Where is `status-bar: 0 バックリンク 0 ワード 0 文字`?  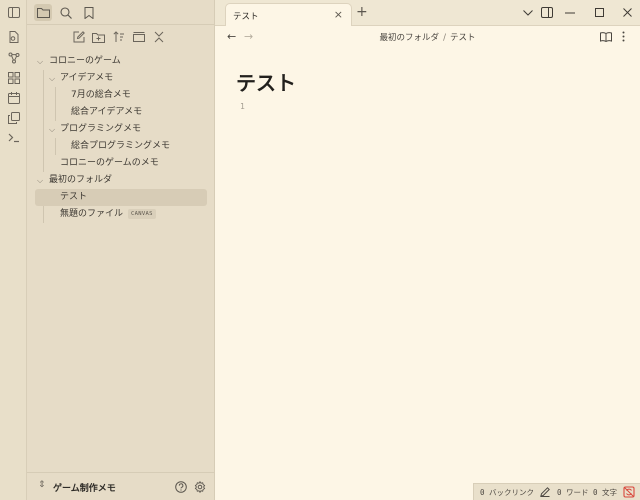
status-bar: 0 バックリンク 0 ワード 0 文字 is located at coordinates (556, 491).